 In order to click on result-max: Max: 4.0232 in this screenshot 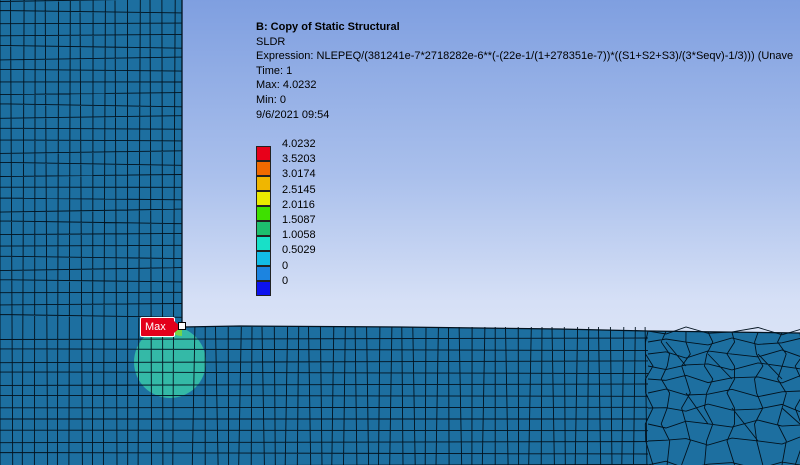, I will do `click(286, 85)`.